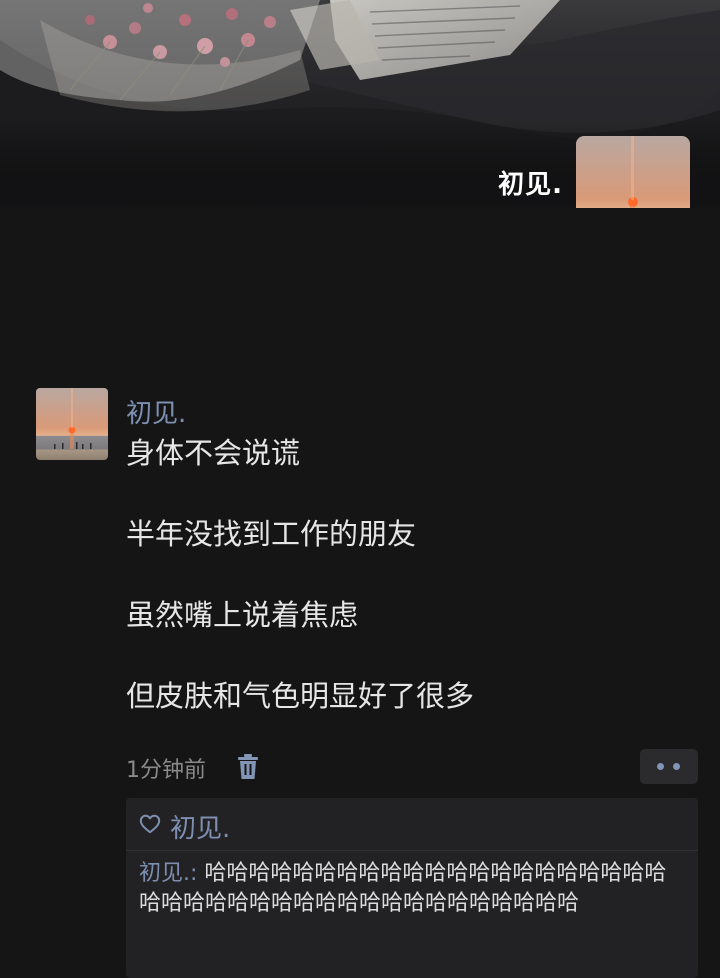 Image resolution: width=720 pixels, height=978 pixels. I want to click on delete-post-button, so click(248, 767).